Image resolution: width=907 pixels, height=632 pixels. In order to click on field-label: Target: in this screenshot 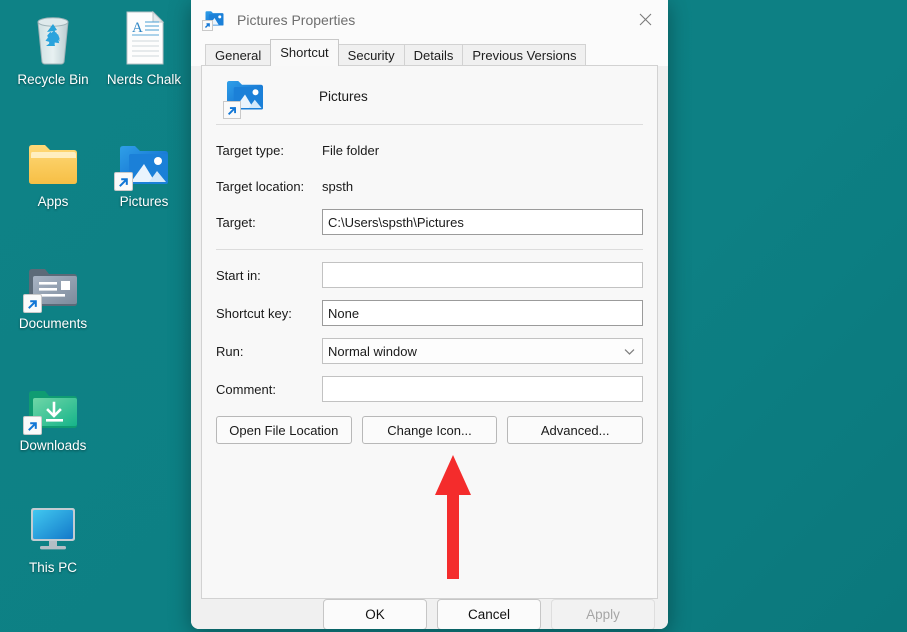, I will do `click(236, 222)`.